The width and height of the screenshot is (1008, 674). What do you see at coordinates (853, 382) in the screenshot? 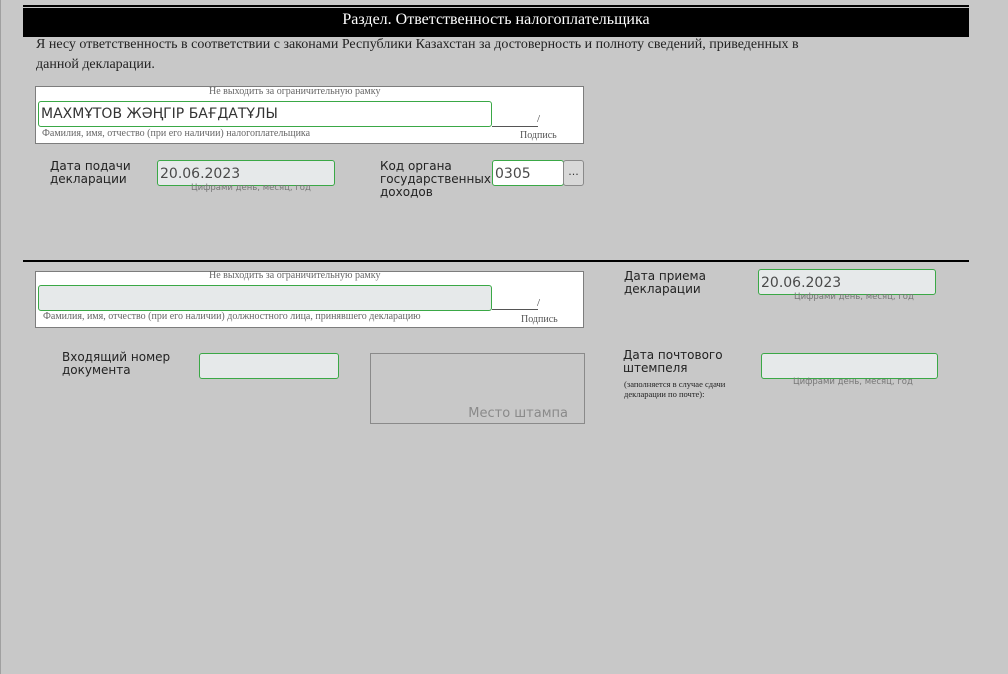
I see `postmark-date-hint: Цифрами день, месяц, год` at bounding box center [853, 382].